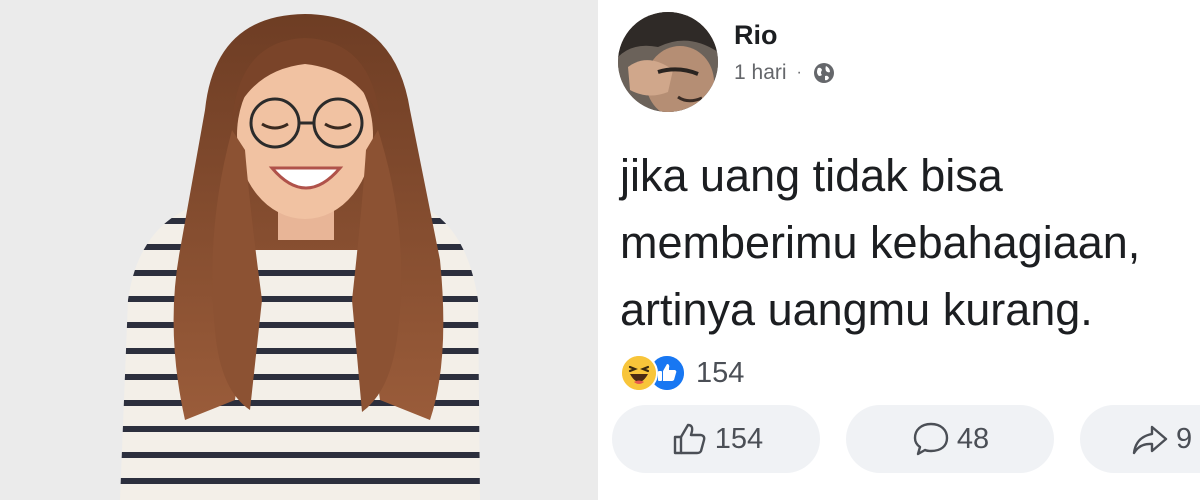  What do you see at coordinates (931, 439) in the screenshot?
I see `comment-bubble-icon` at bounding box center [931, 439].